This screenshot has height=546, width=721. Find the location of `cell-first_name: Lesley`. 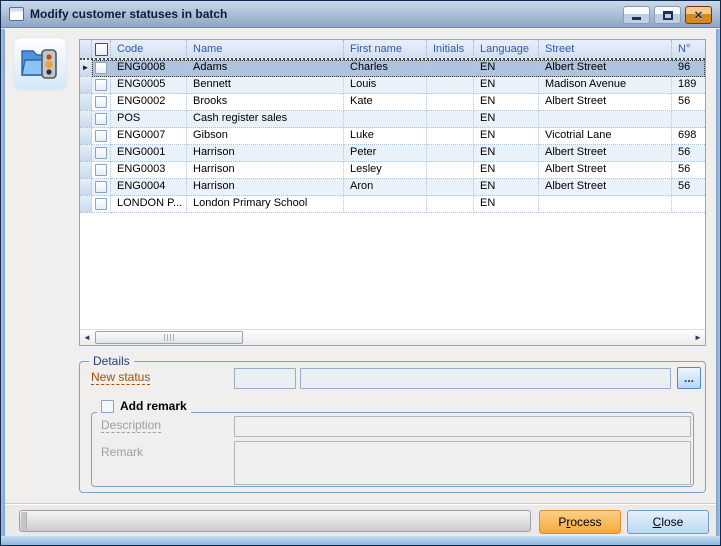

cell-first_name: Lesley is located at coordinates (385, 170).